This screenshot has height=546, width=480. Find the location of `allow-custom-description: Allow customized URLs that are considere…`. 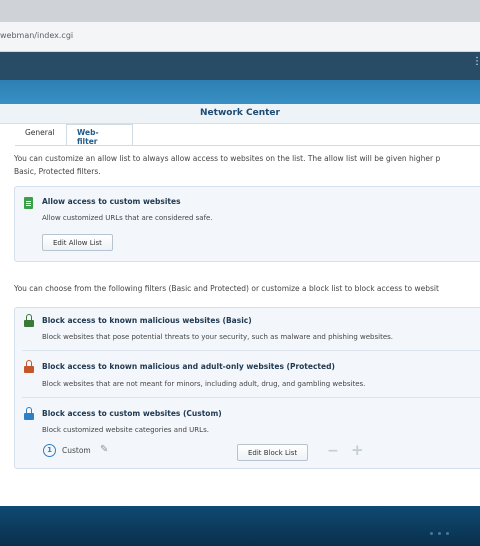

allow-custom-description: Allow customized URLs that are considere… is located at coordinates (127, 218).